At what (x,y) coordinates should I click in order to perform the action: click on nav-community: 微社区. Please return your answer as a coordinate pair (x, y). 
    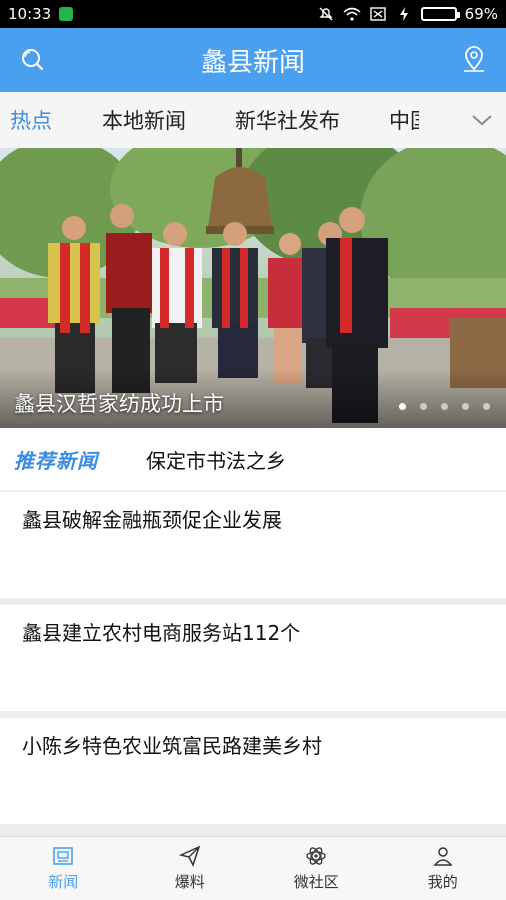
    Looking at the image, I should click on (316, 868).